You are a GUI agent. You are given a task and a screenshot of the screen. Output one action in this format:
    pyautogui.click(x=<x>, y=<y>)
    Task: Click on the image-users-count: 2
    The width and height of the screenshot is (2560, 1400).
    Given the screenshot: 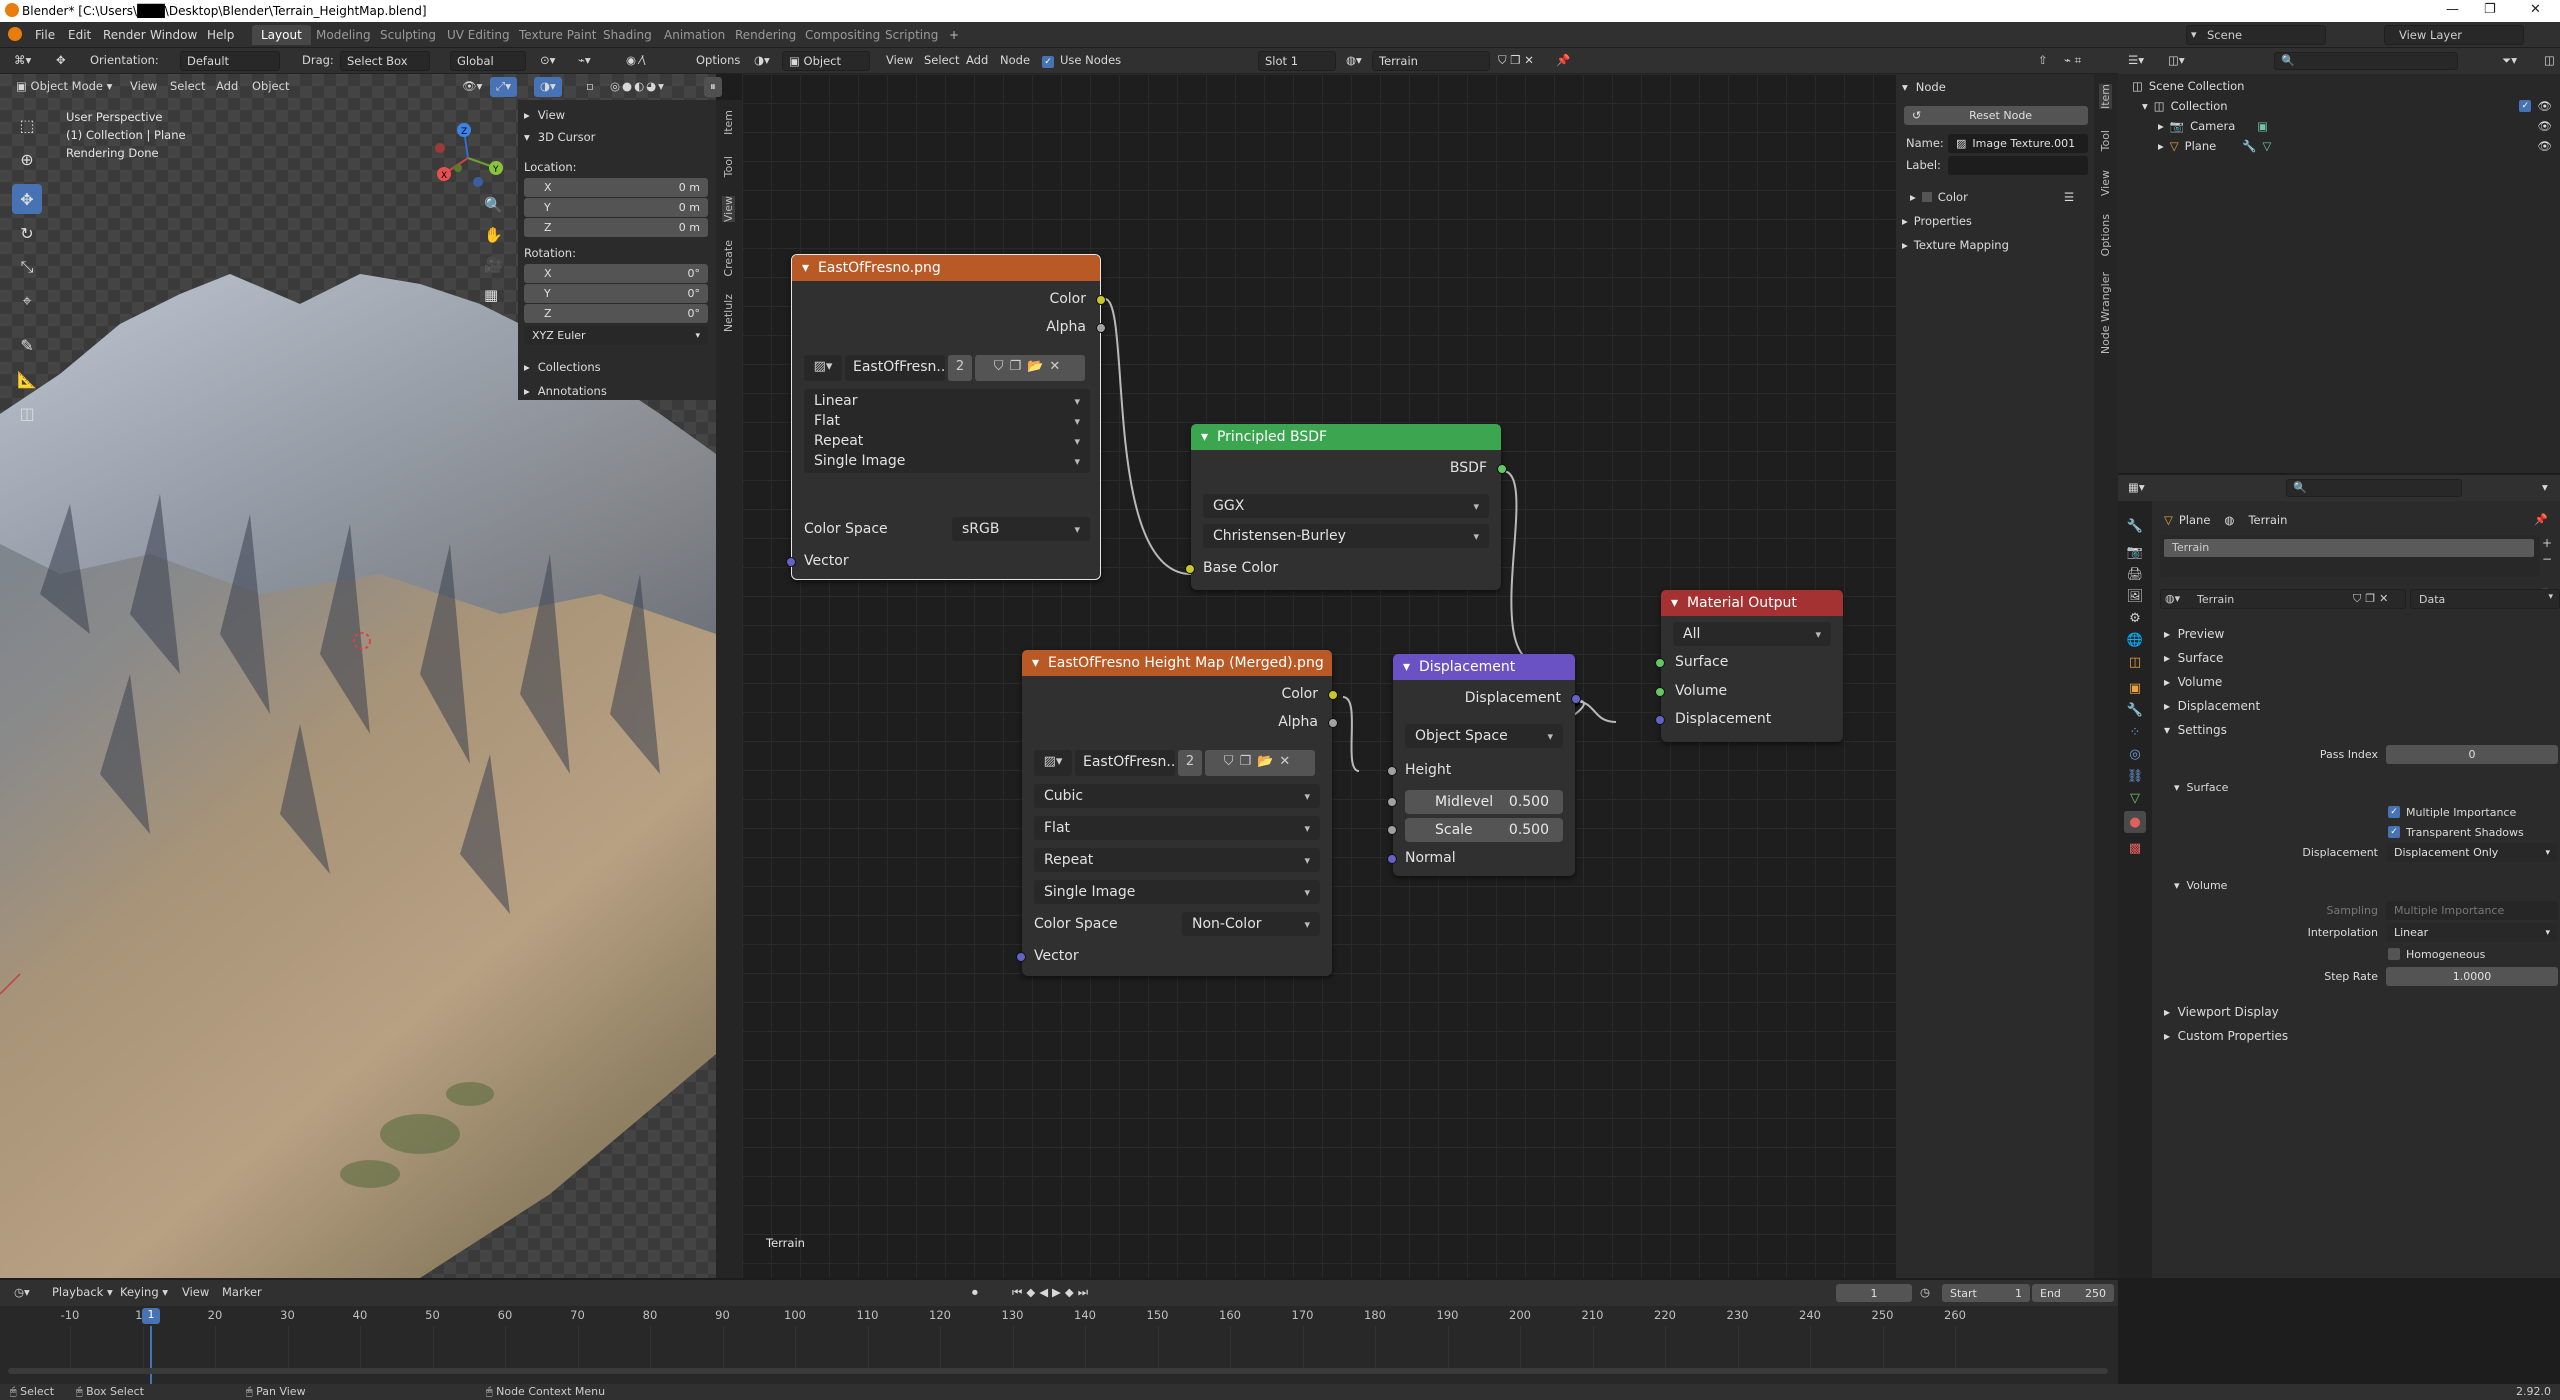 What is the action you would take?
    pyautogui.click(x=1190, y=763)
    